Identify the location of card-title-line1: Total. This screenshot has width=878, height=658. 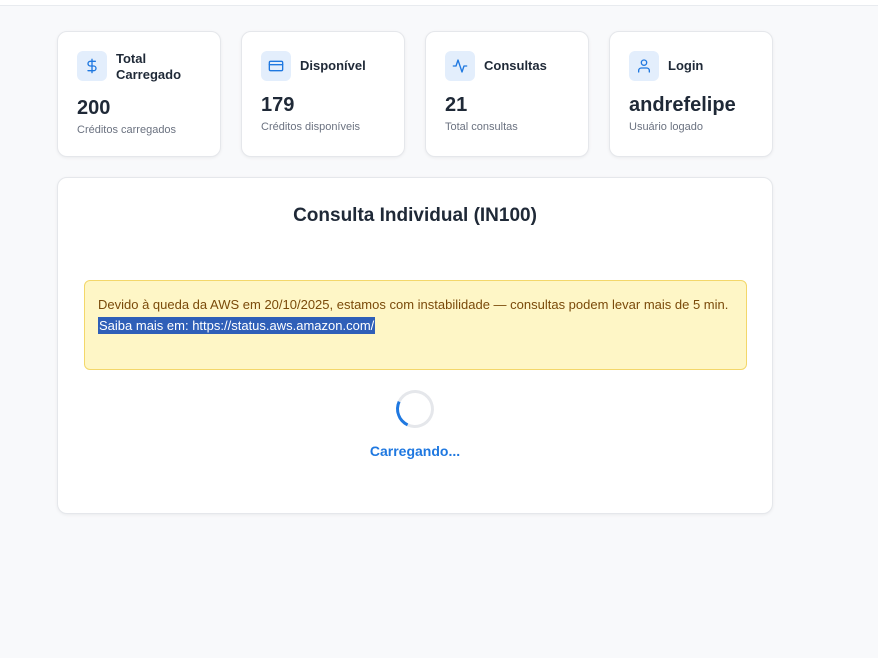
(131, 58).